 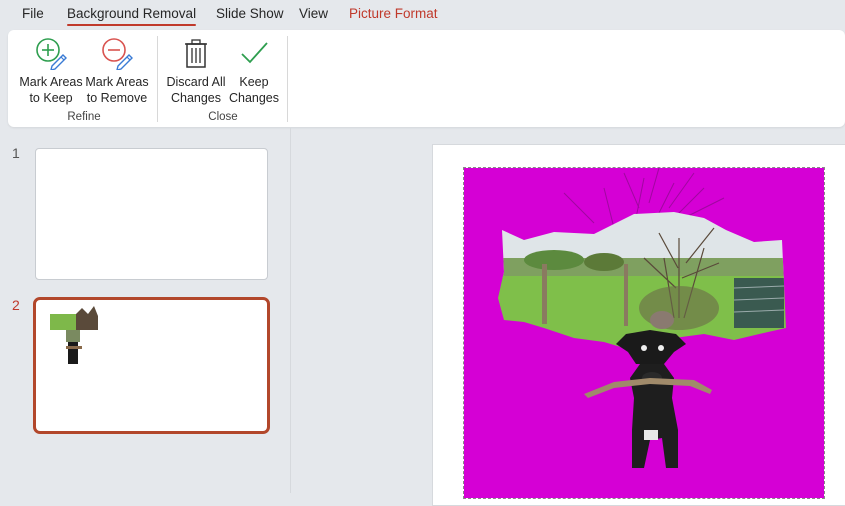 What do you see at coordinates (50, 90) in the screenshot?
I see `mark-keep-label: Mark Areas to Keep` at bounding box center [50, 90].